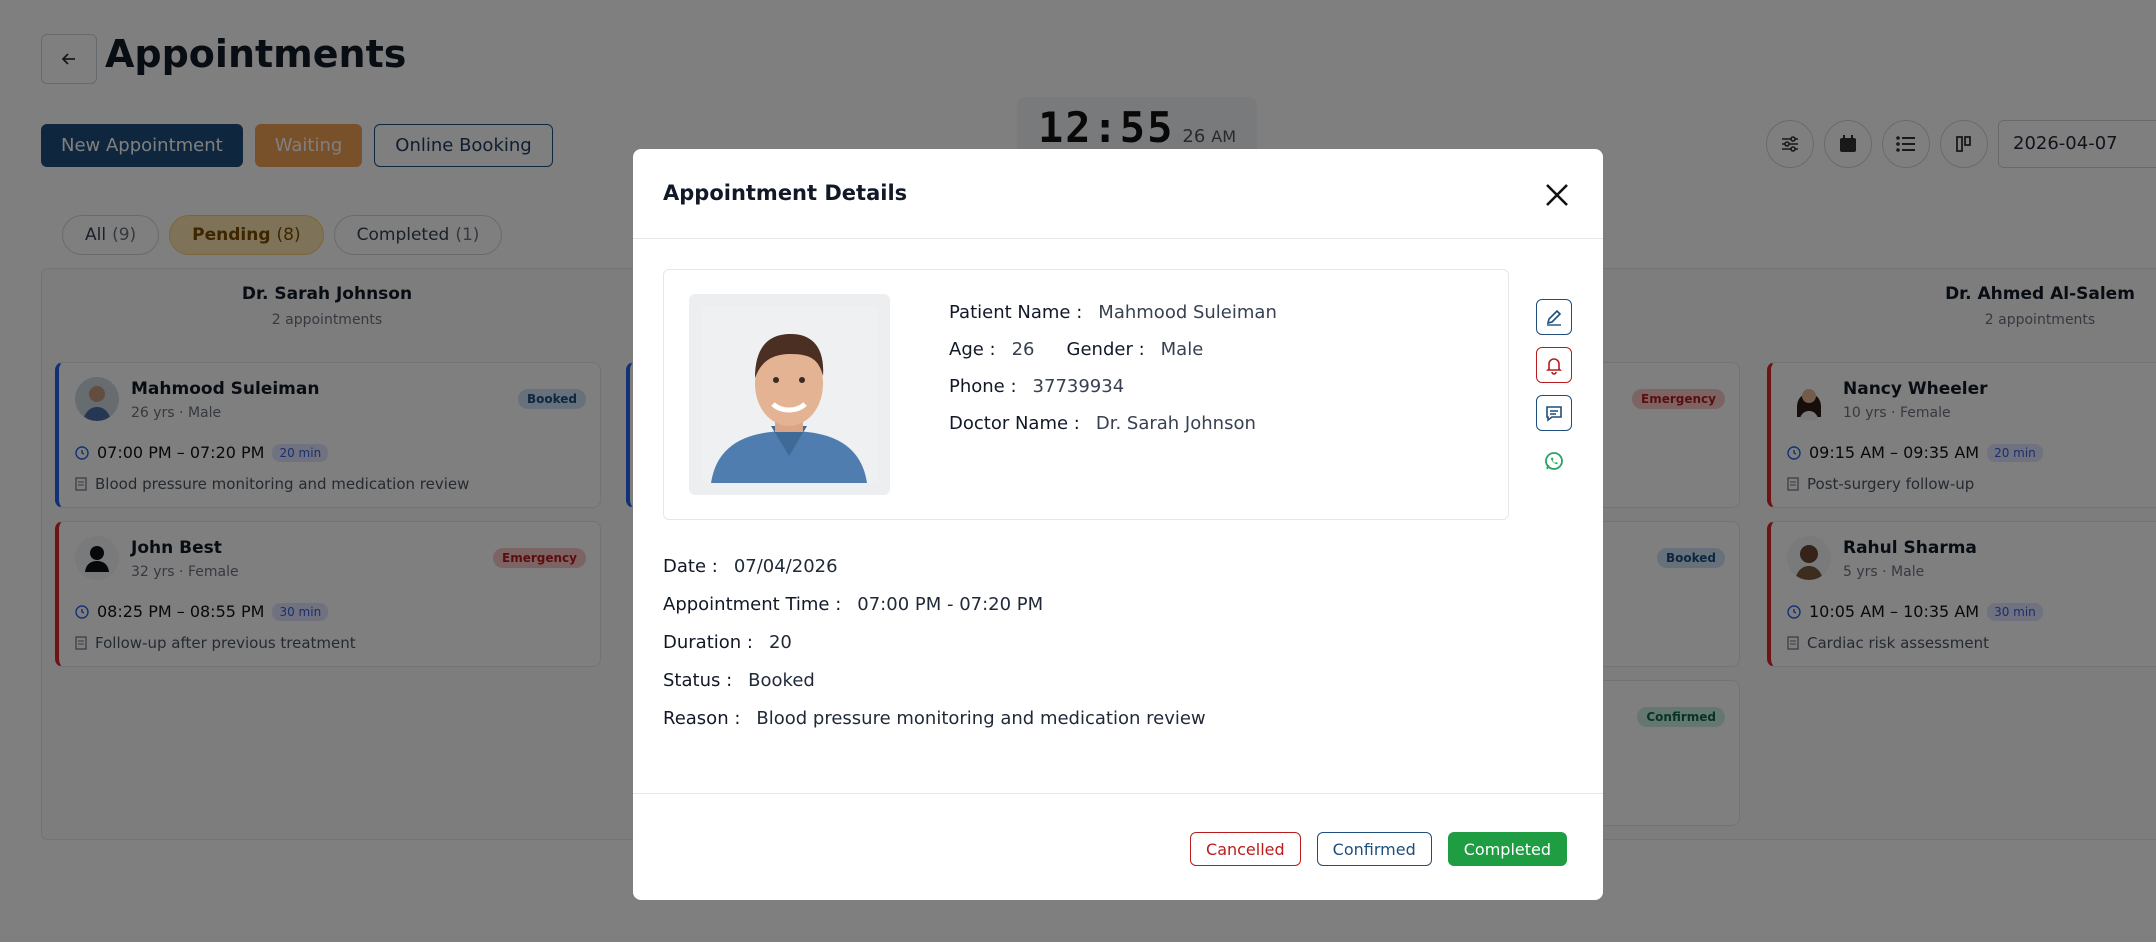  I want to click on patient-name-value: Mahmood Suleiman, so click(1187, 312).